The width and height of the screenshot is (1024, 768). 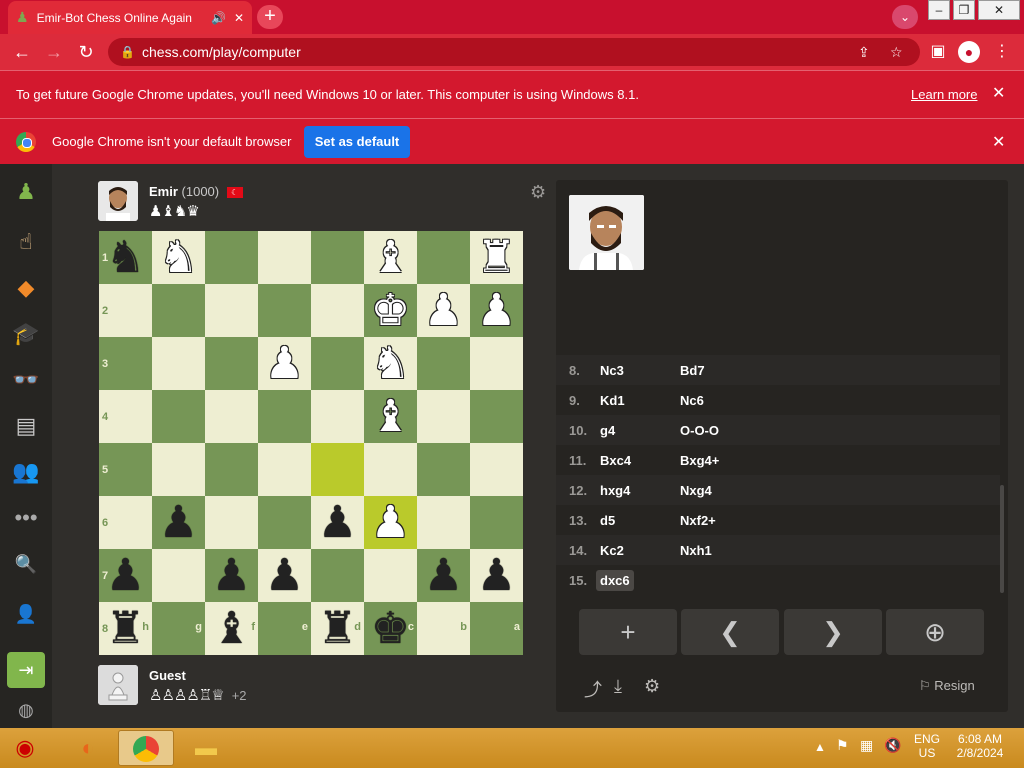 I want to click on black-move, so click(x=680, y=573).